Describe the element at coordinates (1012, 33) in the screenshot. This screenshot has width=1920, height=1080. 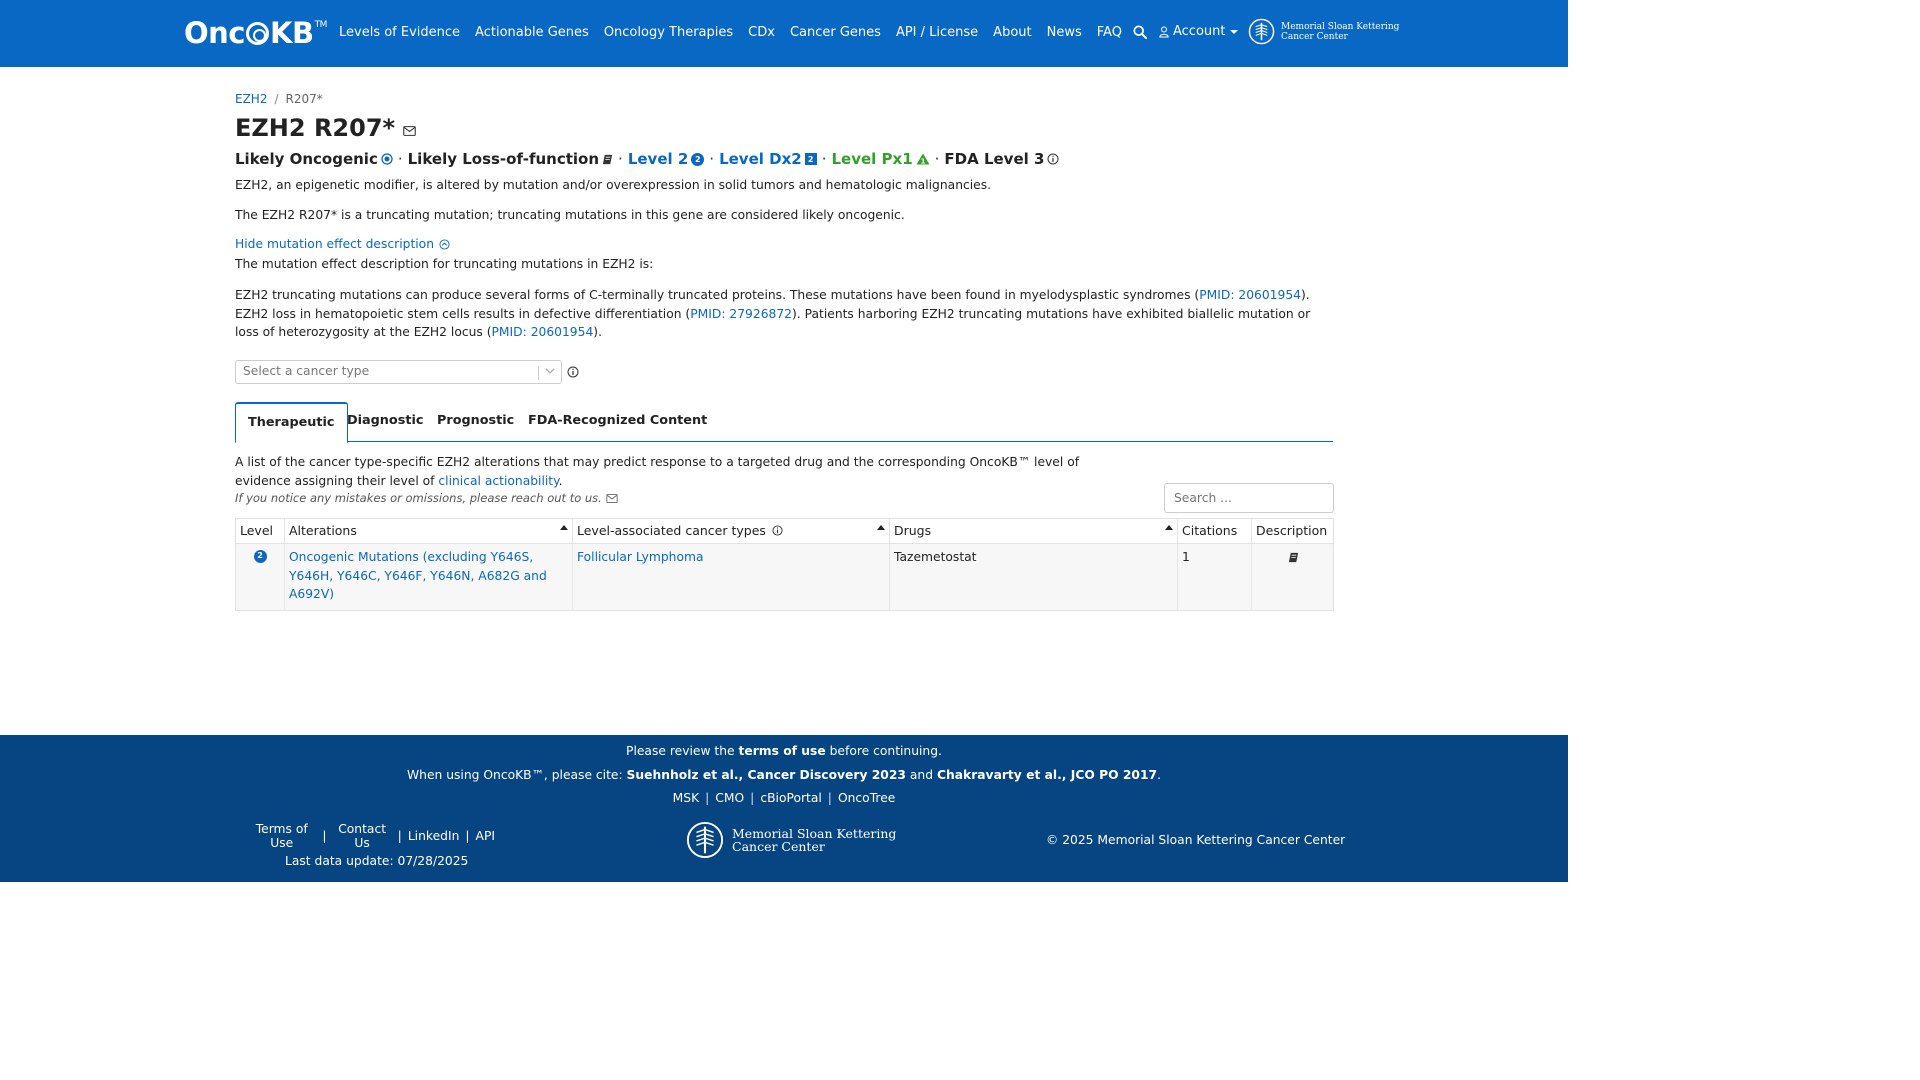
I see `nav-about: About` at that location.